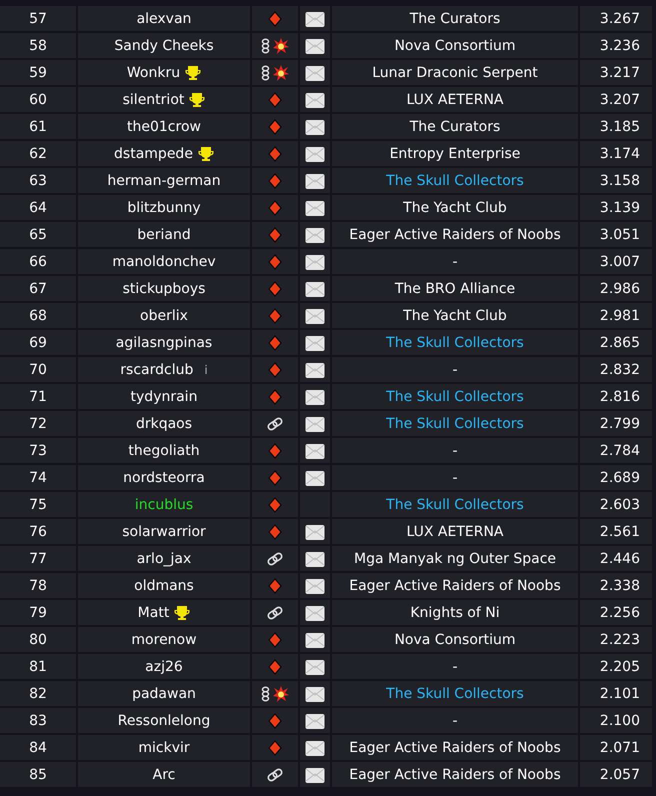 The image size is (656, 796). What do you see at coordinates (164, 640) in the screenshot?
I see `player-name: morenow` at bounding box center [164, 640].